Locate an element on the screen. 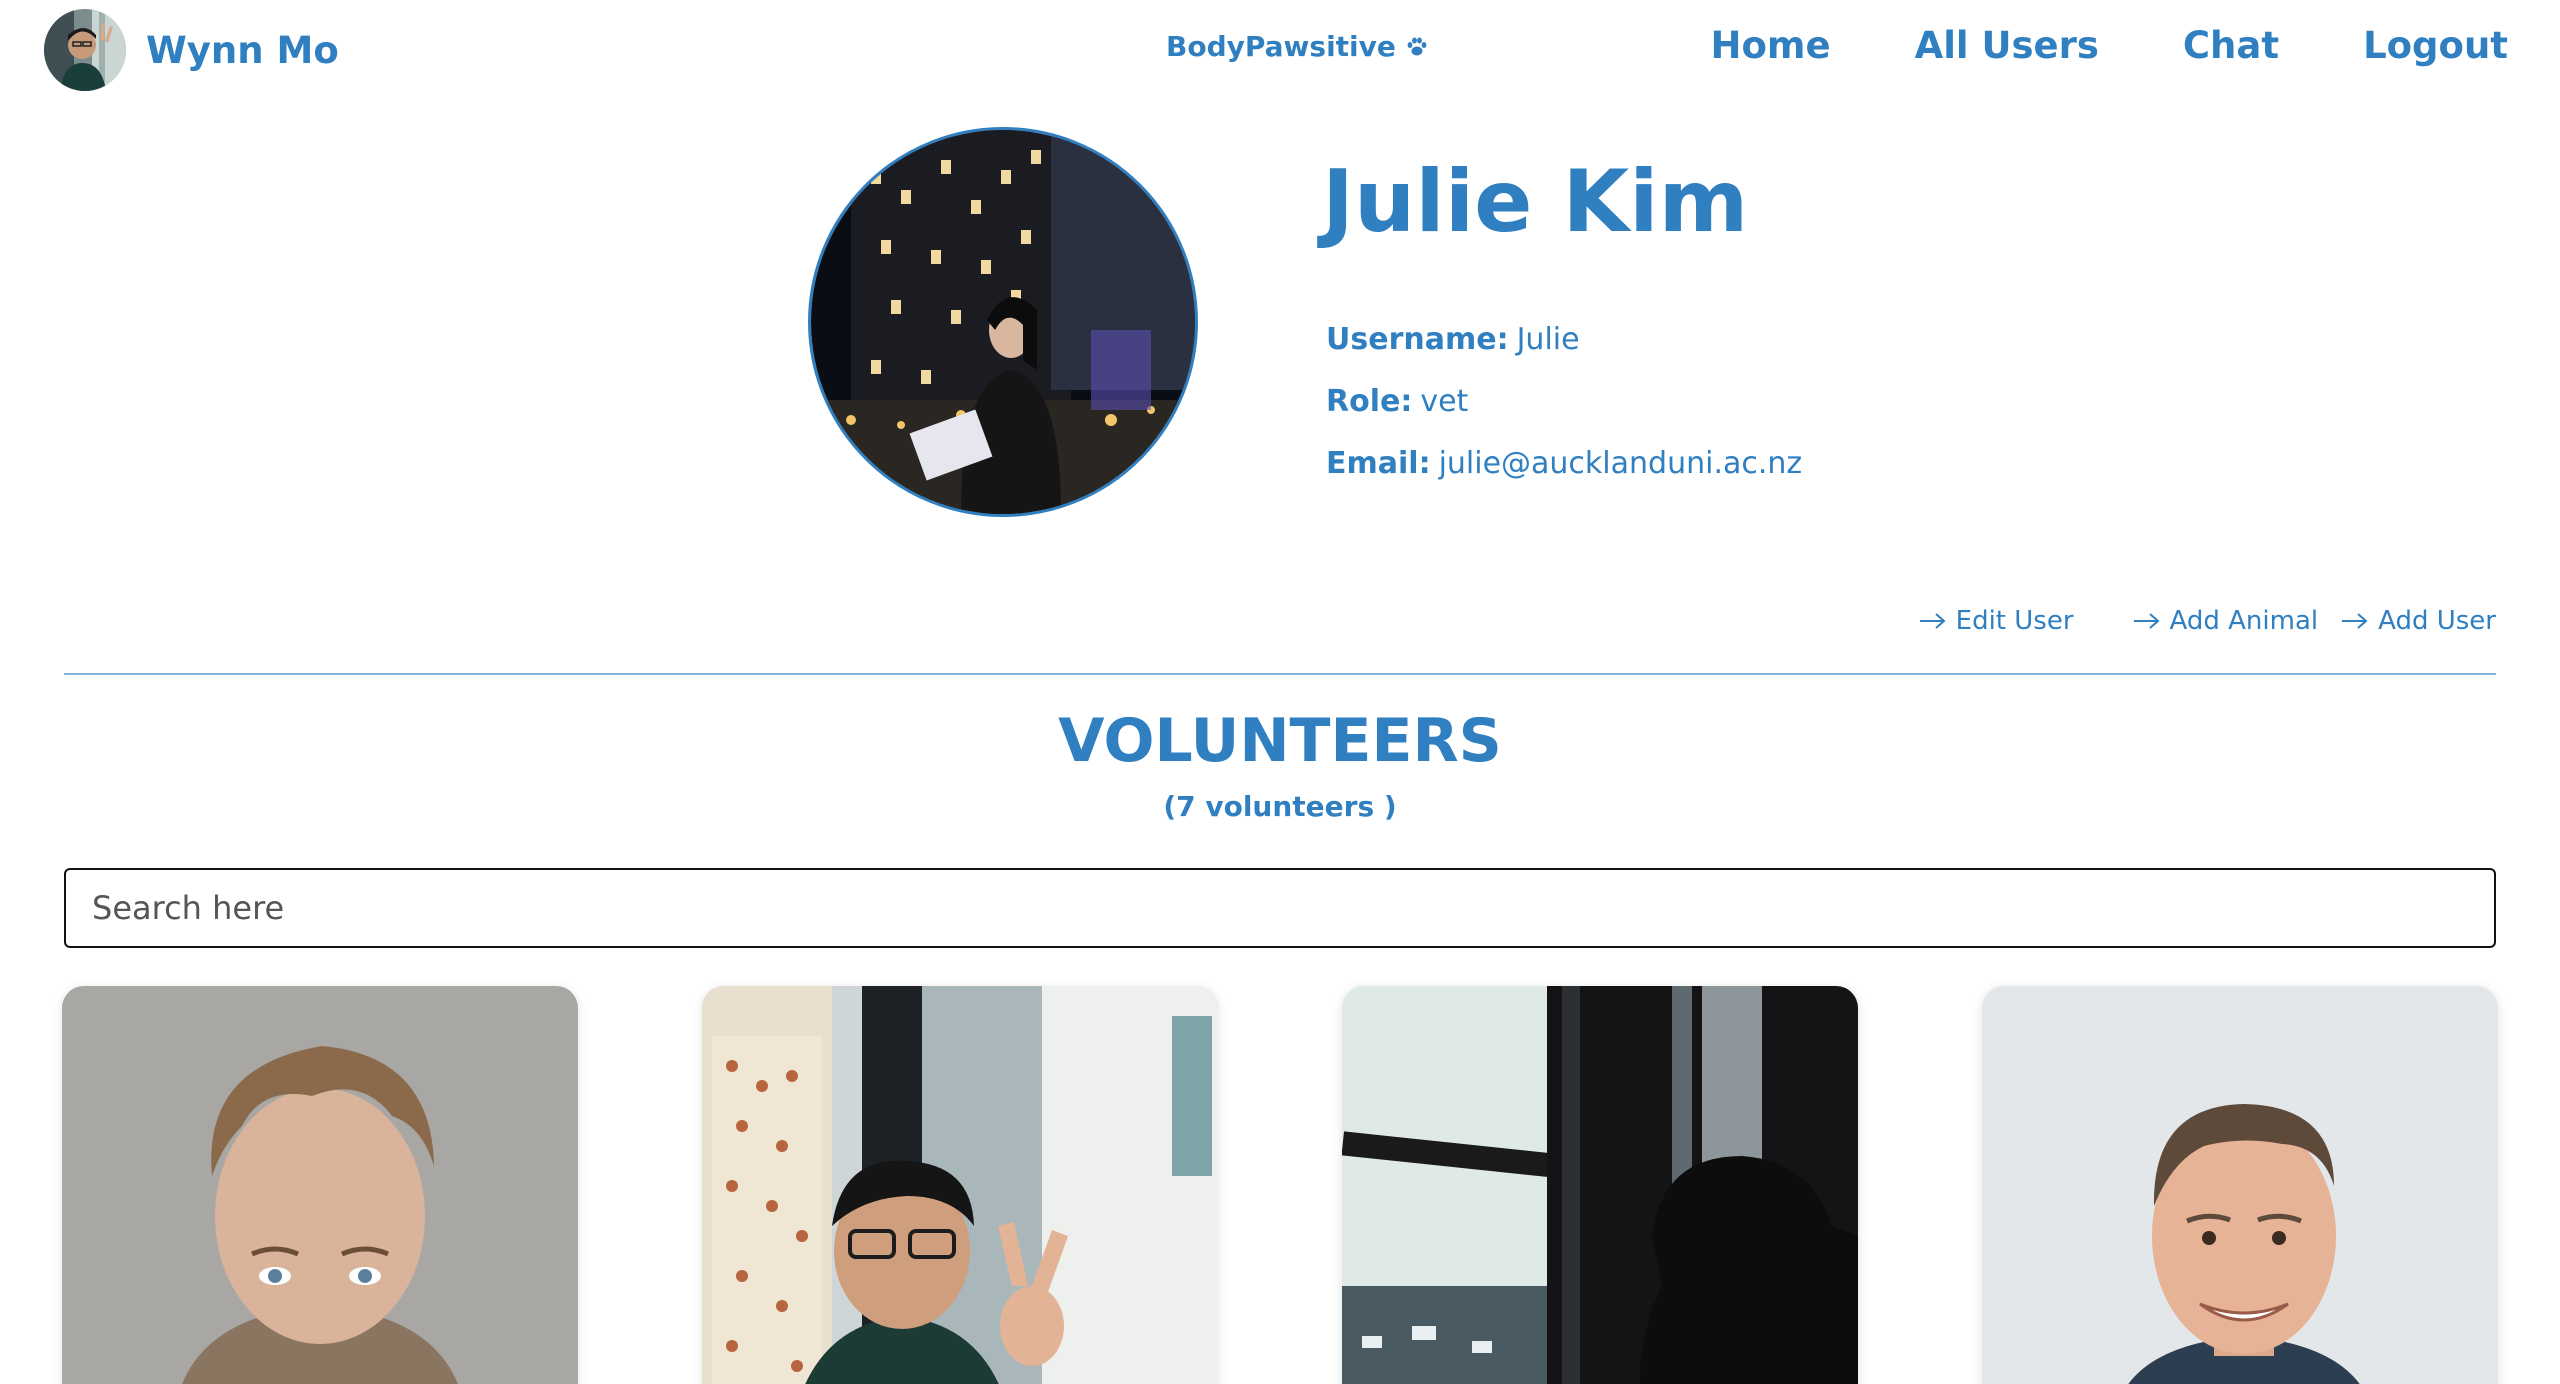  add-animal-label: Add Animal is located at coordinates (2244, 621).